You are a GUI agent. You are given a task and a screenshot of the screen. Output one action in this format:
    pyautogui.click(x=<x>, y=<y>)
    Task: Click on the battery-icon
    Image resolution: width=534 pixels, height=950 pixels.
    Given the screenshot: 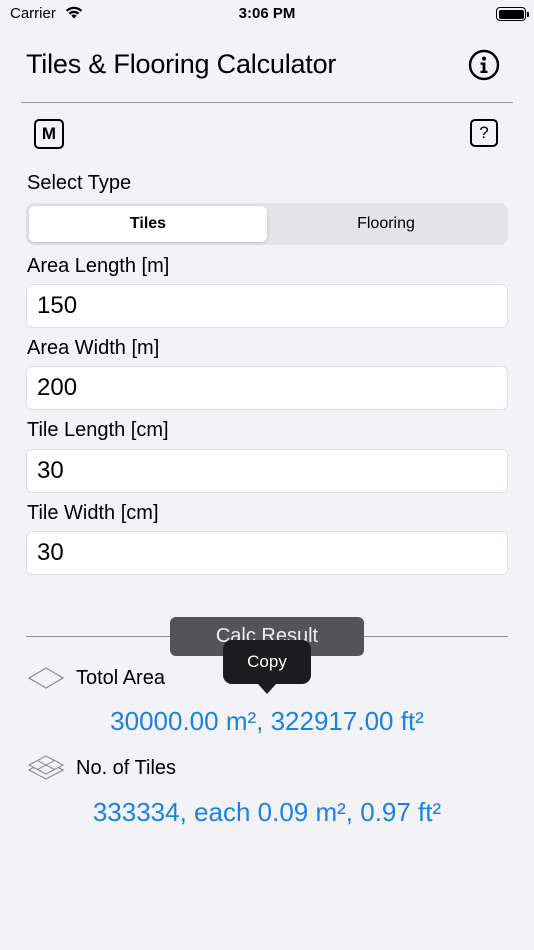 What is the action you would take?
    pyautogui.click(x=512, y=14)
    